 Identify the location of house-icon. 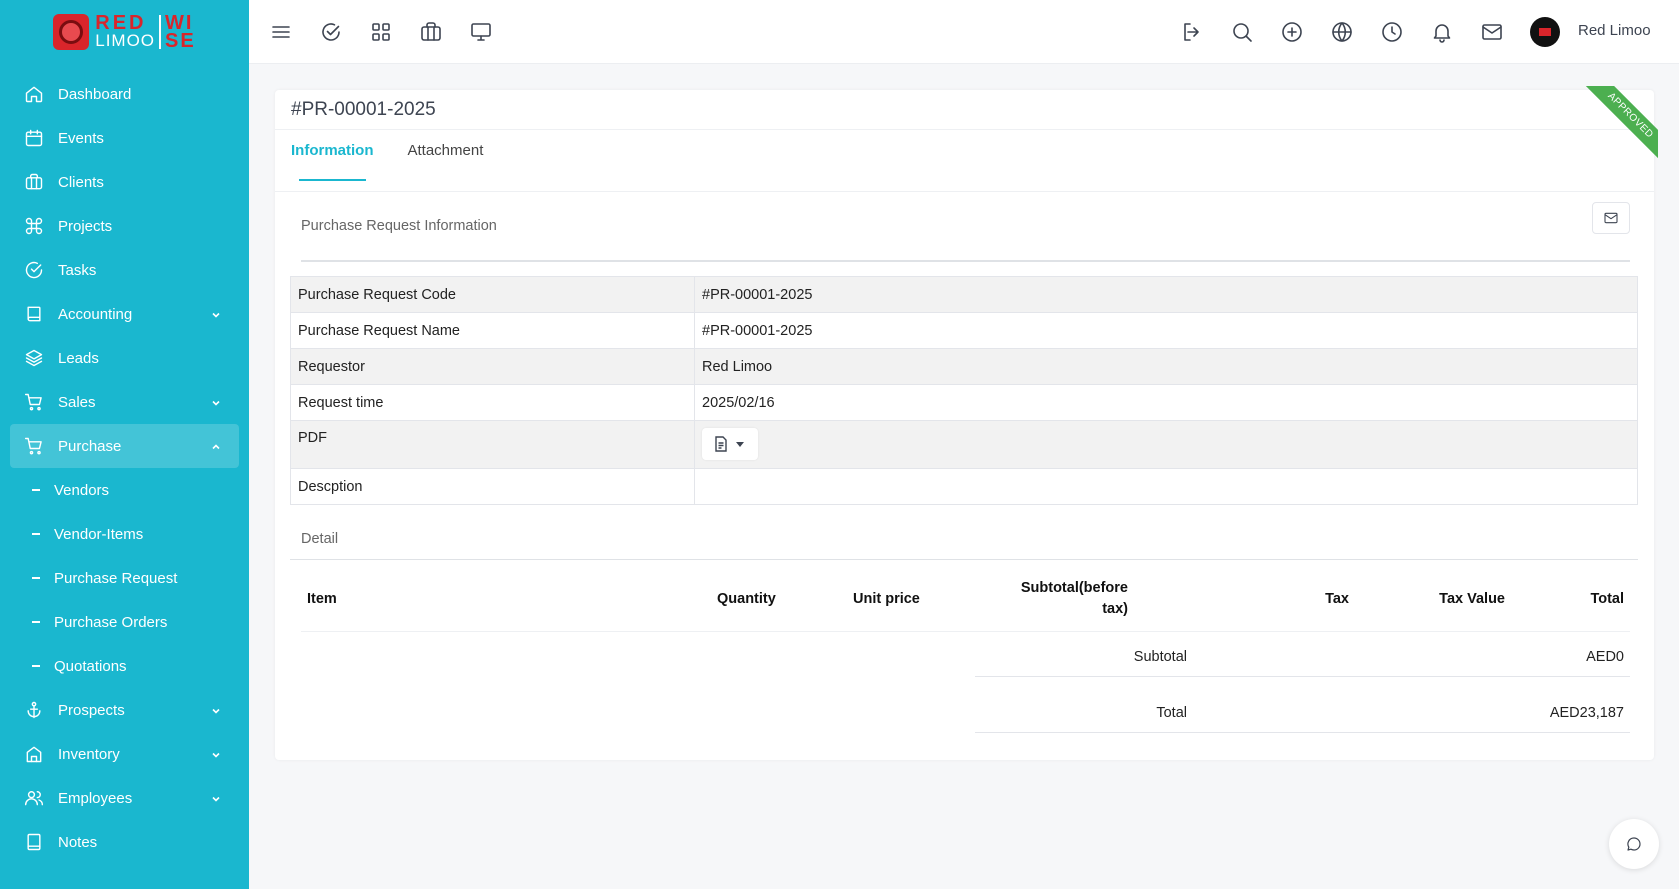
(34, 754).